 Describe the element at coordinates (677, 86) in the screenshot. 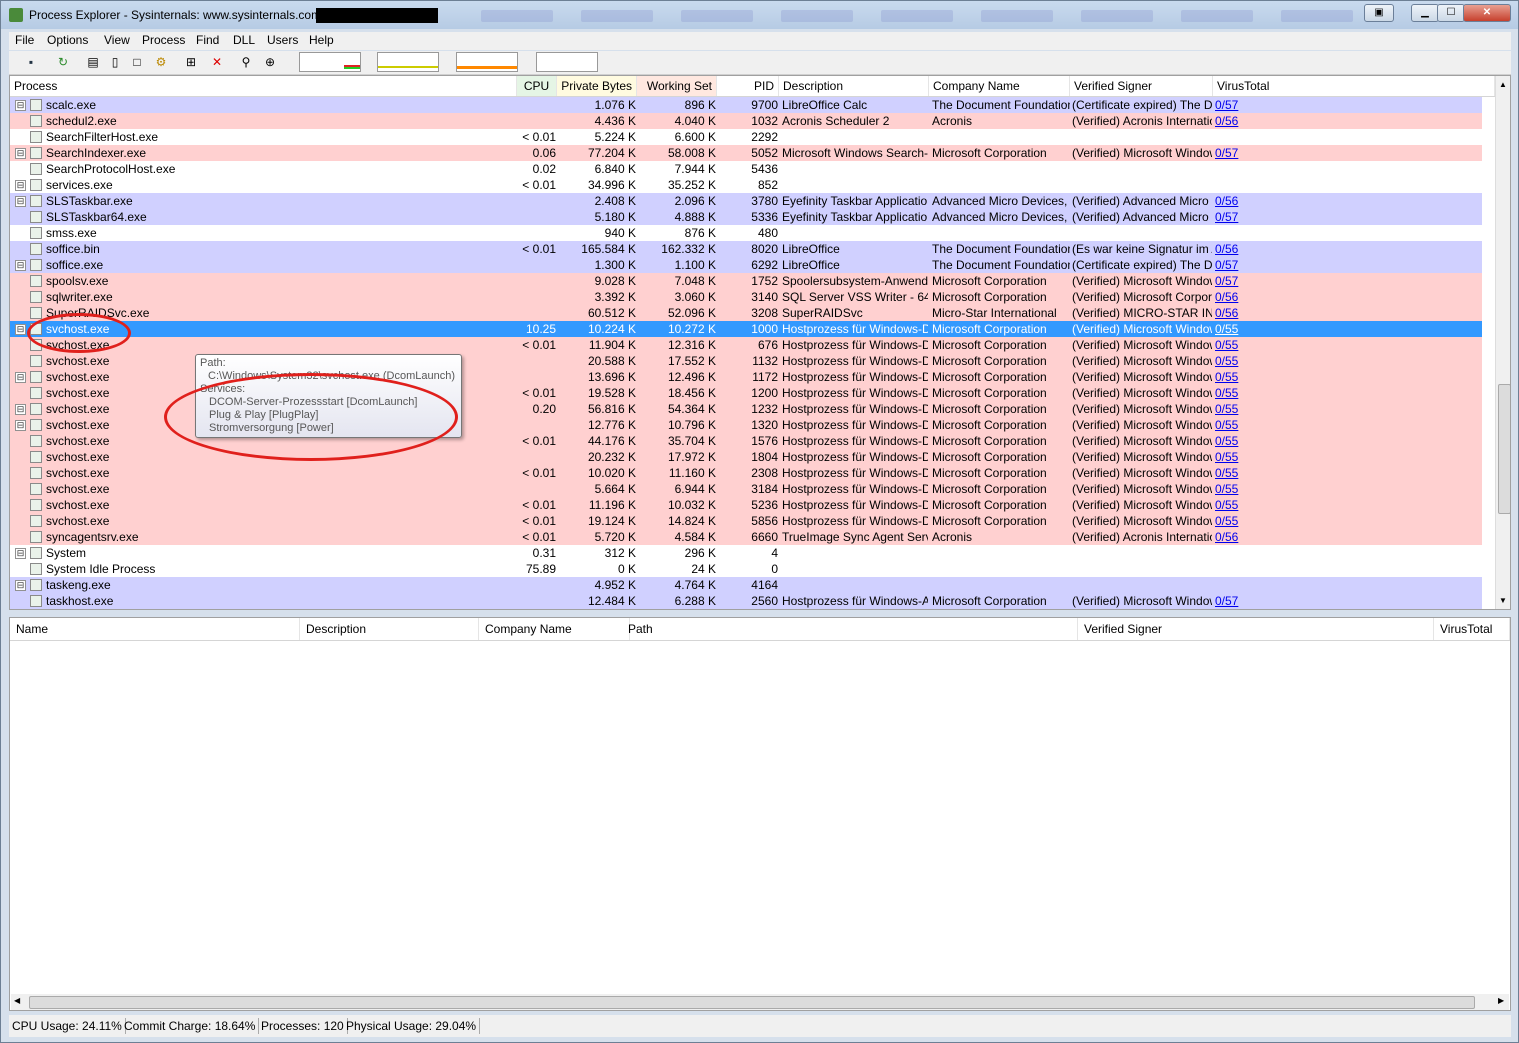

I see `col-working-set: Working Set` at that location.